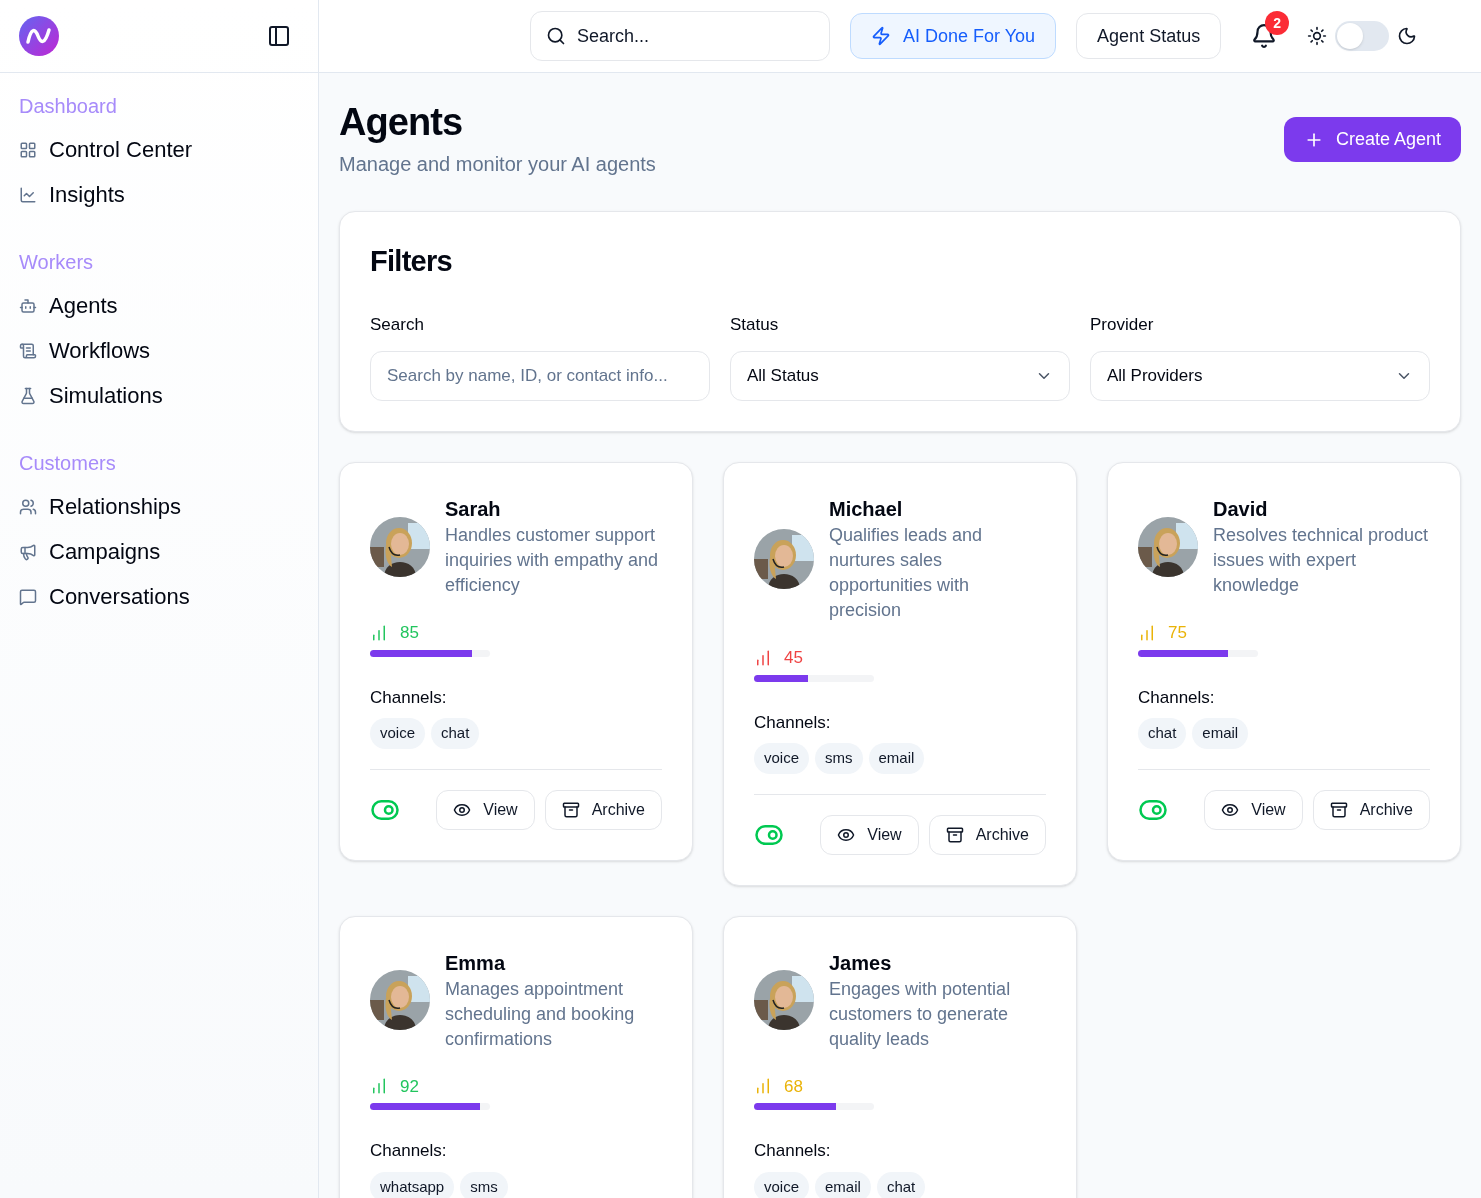  Describe the element at coordinates (159, 194) in the screenshot. I see `nav-item: Insights` at that location.